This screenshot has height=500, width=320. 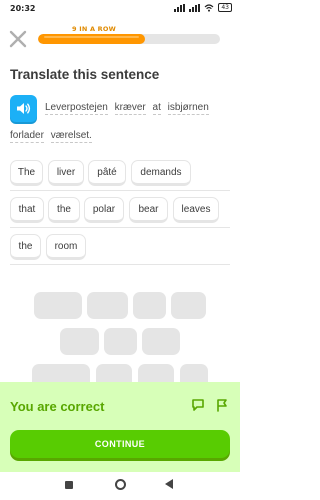 What do you see at coordinates (148, 210) in the screenshot?
I see `answer-tile: bear` at bounding box center [148, 210].